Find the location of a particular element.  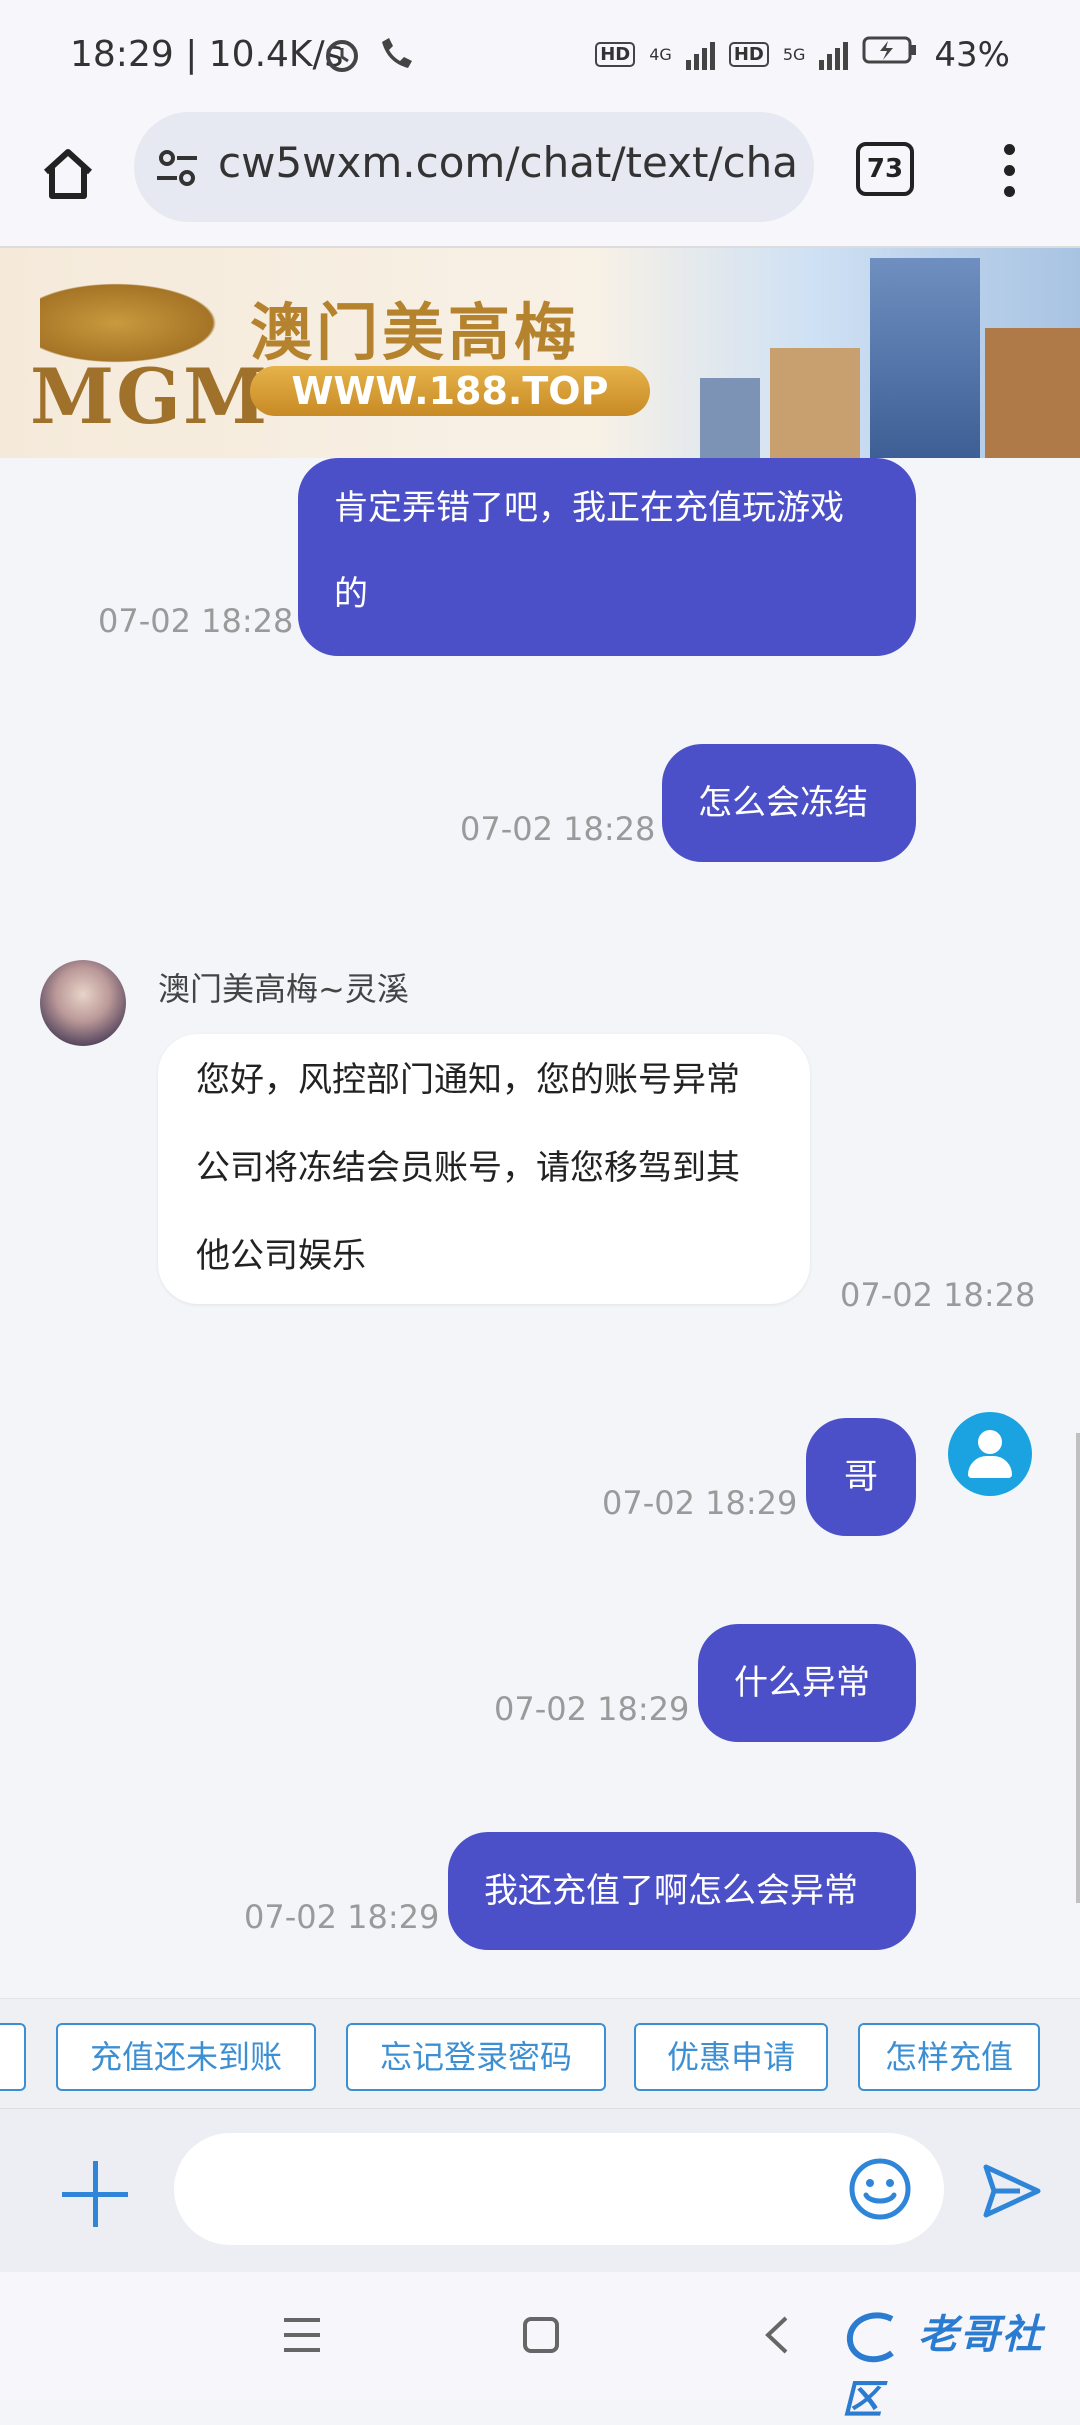

watermark-logo: 老哥社区 is located at coordinates (961, 2363).